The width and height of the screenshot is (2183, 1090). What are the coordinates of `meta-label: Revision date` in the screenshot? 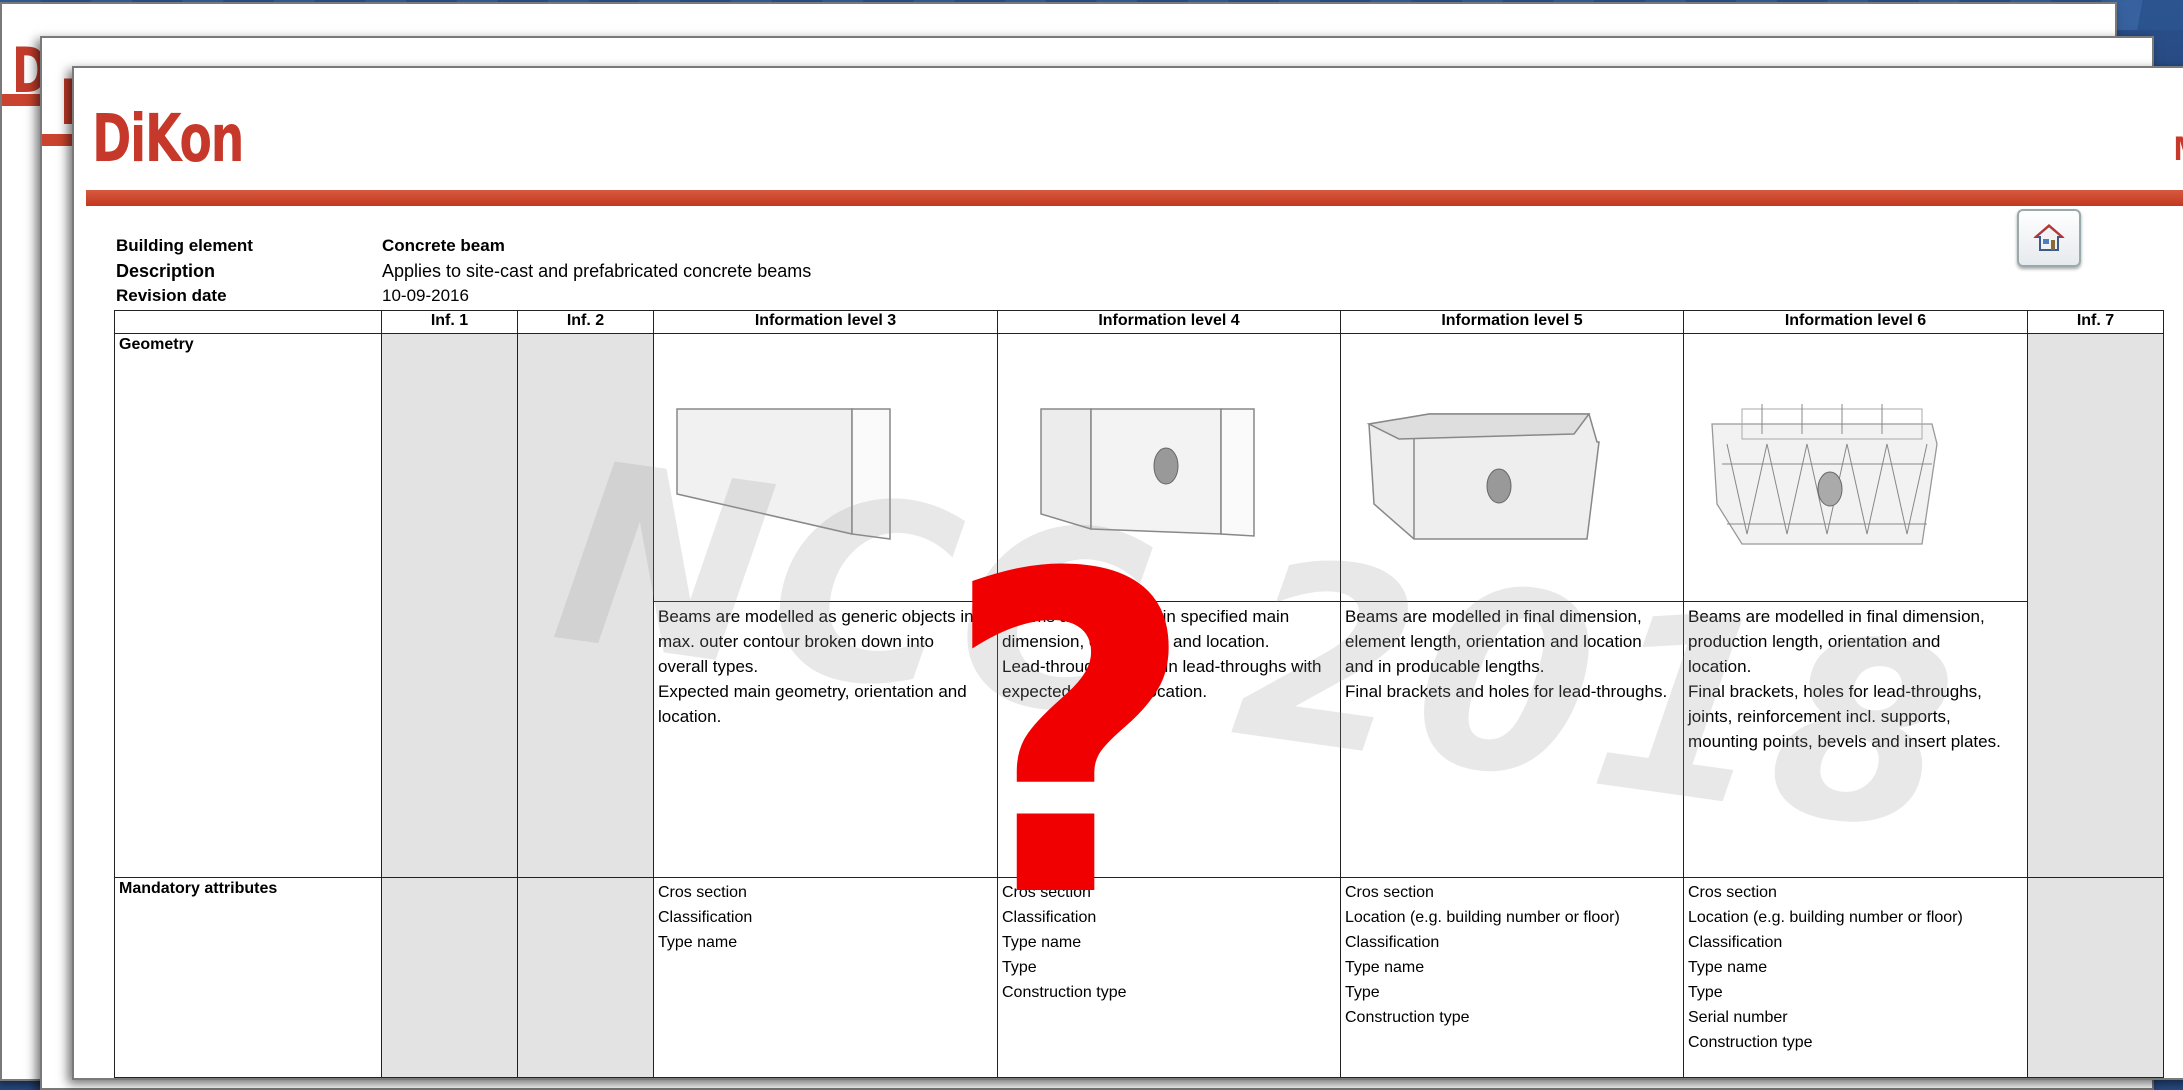 It's located at (171, 295).